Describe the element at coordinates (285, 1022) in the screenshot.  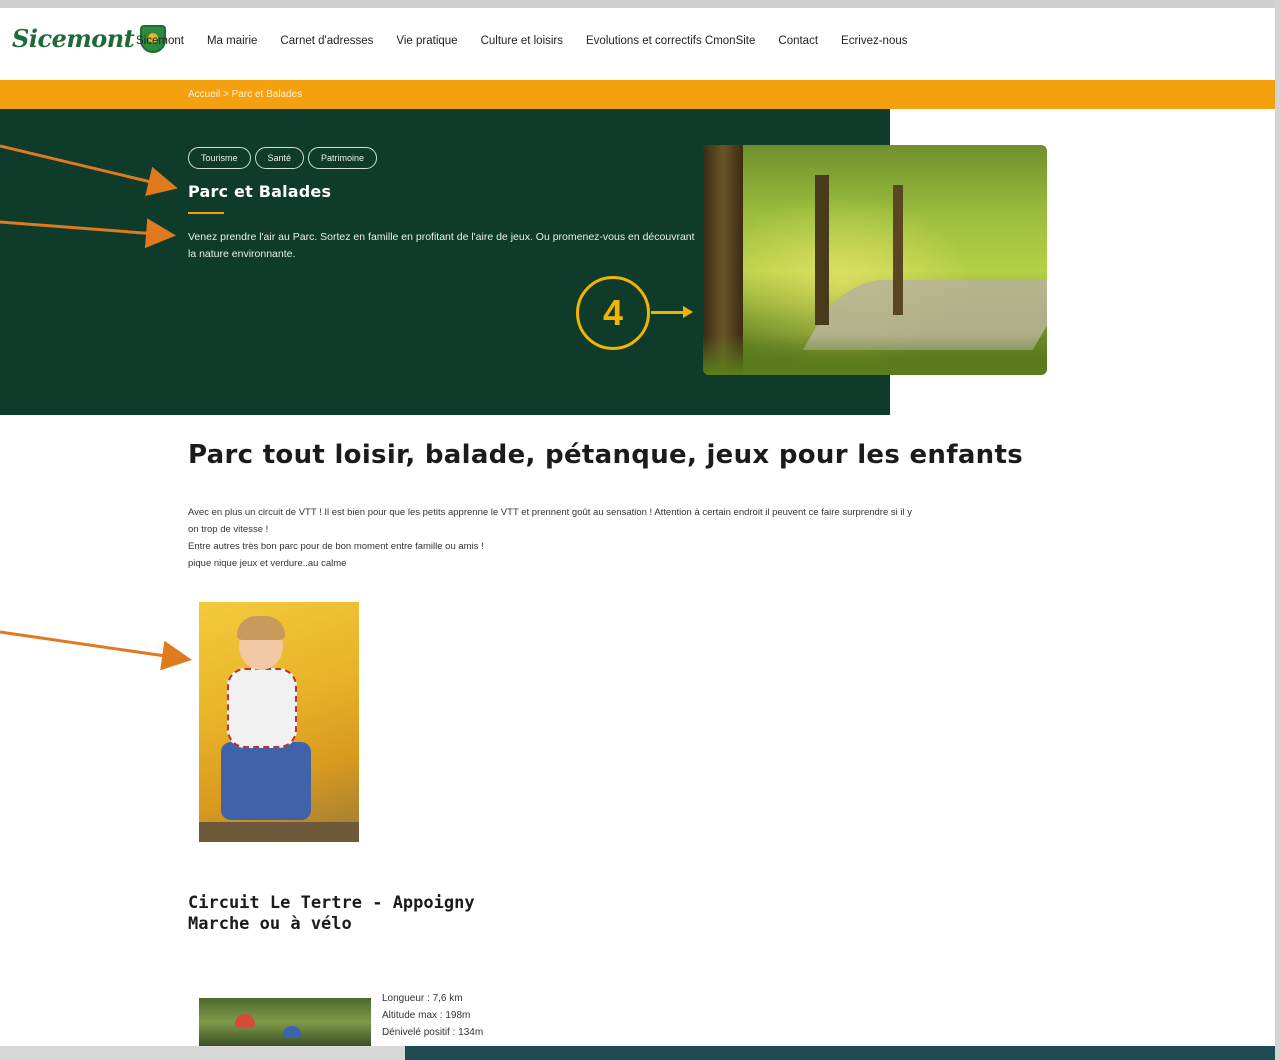
I see `cyclists-photo` at that location.